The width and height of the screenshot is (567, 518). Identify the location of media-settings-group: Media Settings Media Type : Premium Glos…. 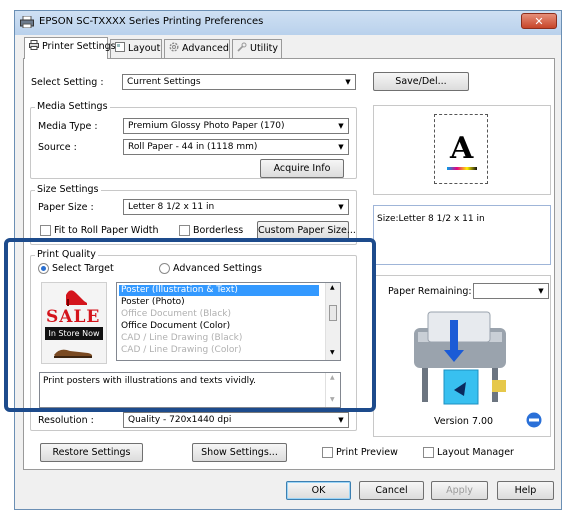
(193, 140).